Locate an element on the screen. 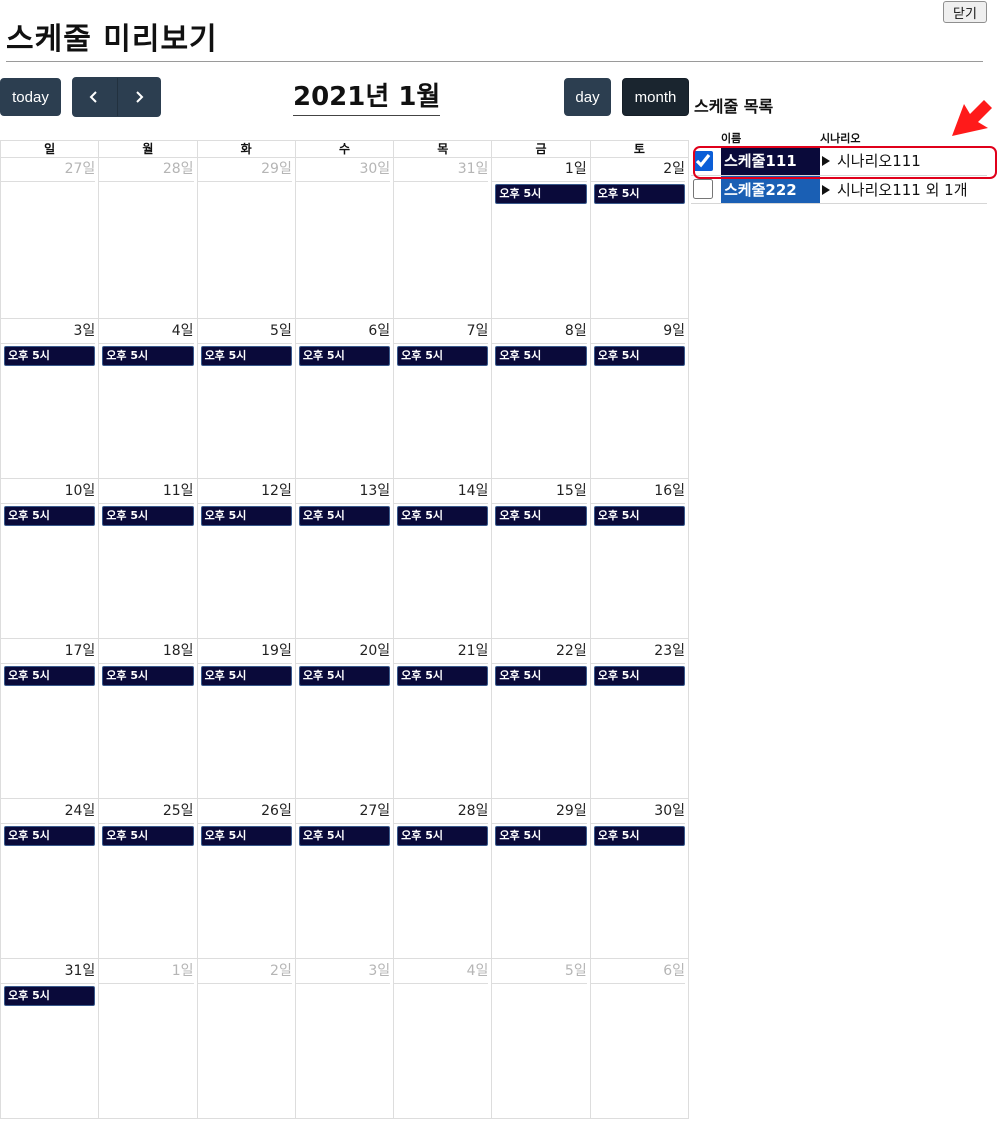 This screenshot has width=997, height=1125. calendar-day-cell: 5일 오후 5시 is located at coordinates (246, 399).